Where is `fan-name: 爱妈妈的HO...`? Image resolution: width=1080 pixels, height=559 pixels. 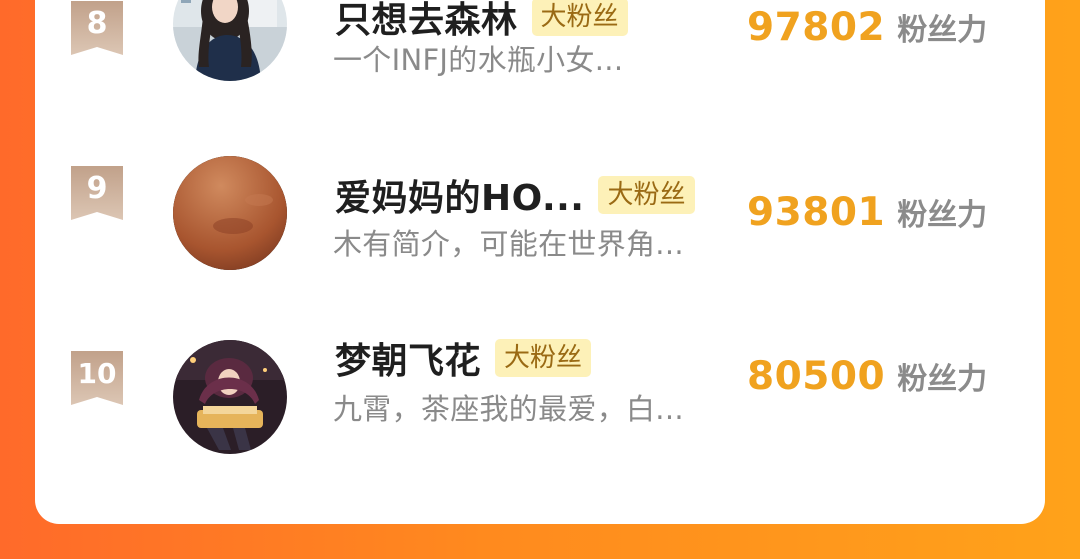 fan-name: 爱妈妈的HO... is located at coordinates (459, 195).